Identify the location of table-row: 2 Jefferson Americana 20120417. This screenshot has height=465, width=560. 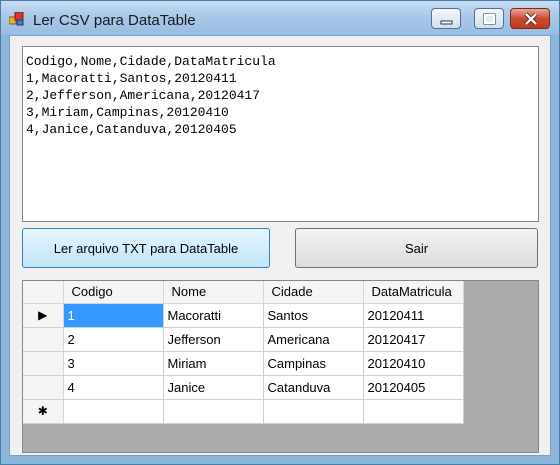
(243, 339).